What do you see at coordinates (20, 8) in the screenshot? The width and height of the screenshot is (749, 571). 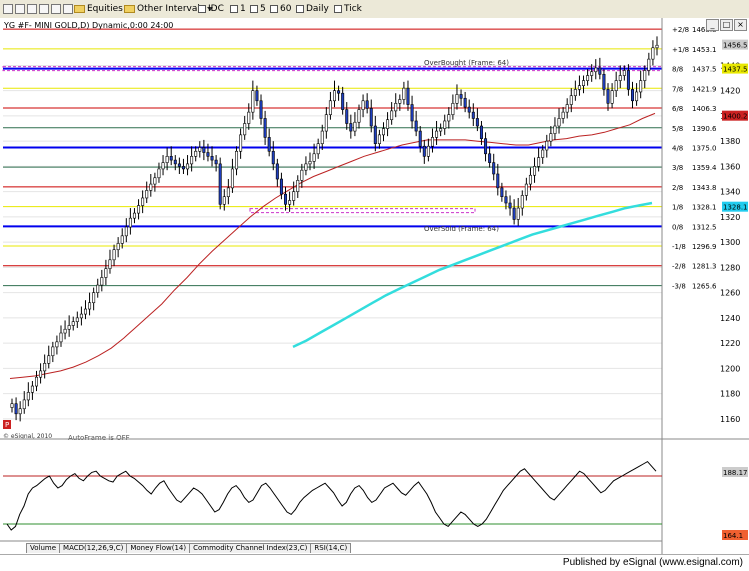 I see `tools-icon` at bounding box center [20, 8].